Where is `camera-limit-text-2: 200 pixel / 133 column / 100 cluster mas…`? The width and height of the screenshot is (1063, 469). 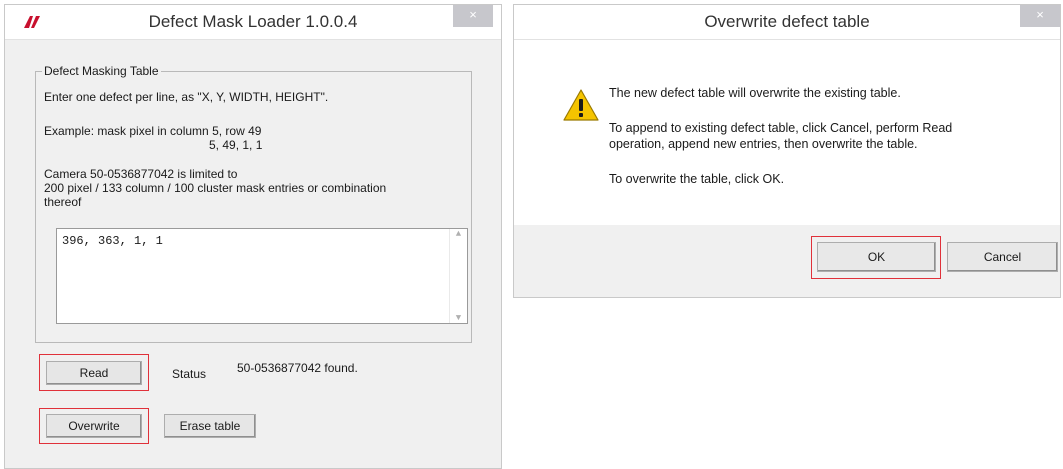
camera-limit-text-2: 200 pixel / 133 column / 100 cluster mas… is located at coordinates (215, 188).